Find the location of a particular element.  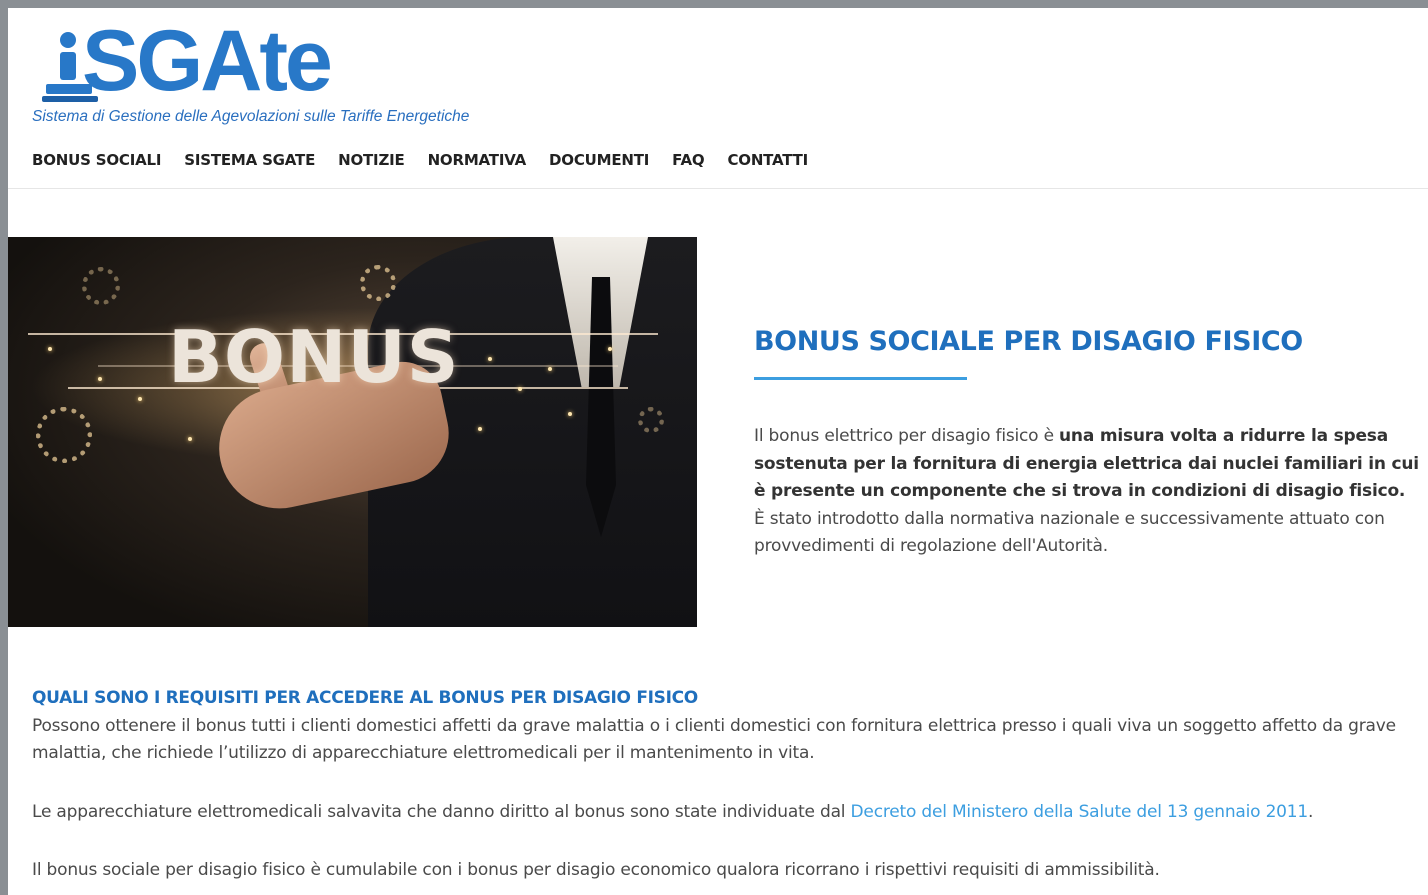

nav-item-bonus-sociali: BONUS SOCIALI is located at coordinates (96, 160).